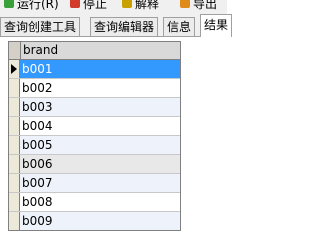 This screenshot has height=250, width=320. I want to click on run-icon, so click(9, 4).